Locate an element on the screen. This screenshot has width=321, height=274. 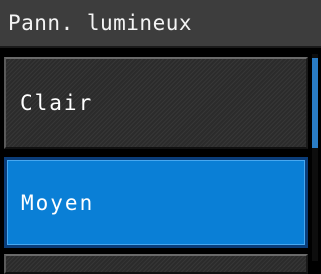
scrollbar is located at coordinates (315, 157).